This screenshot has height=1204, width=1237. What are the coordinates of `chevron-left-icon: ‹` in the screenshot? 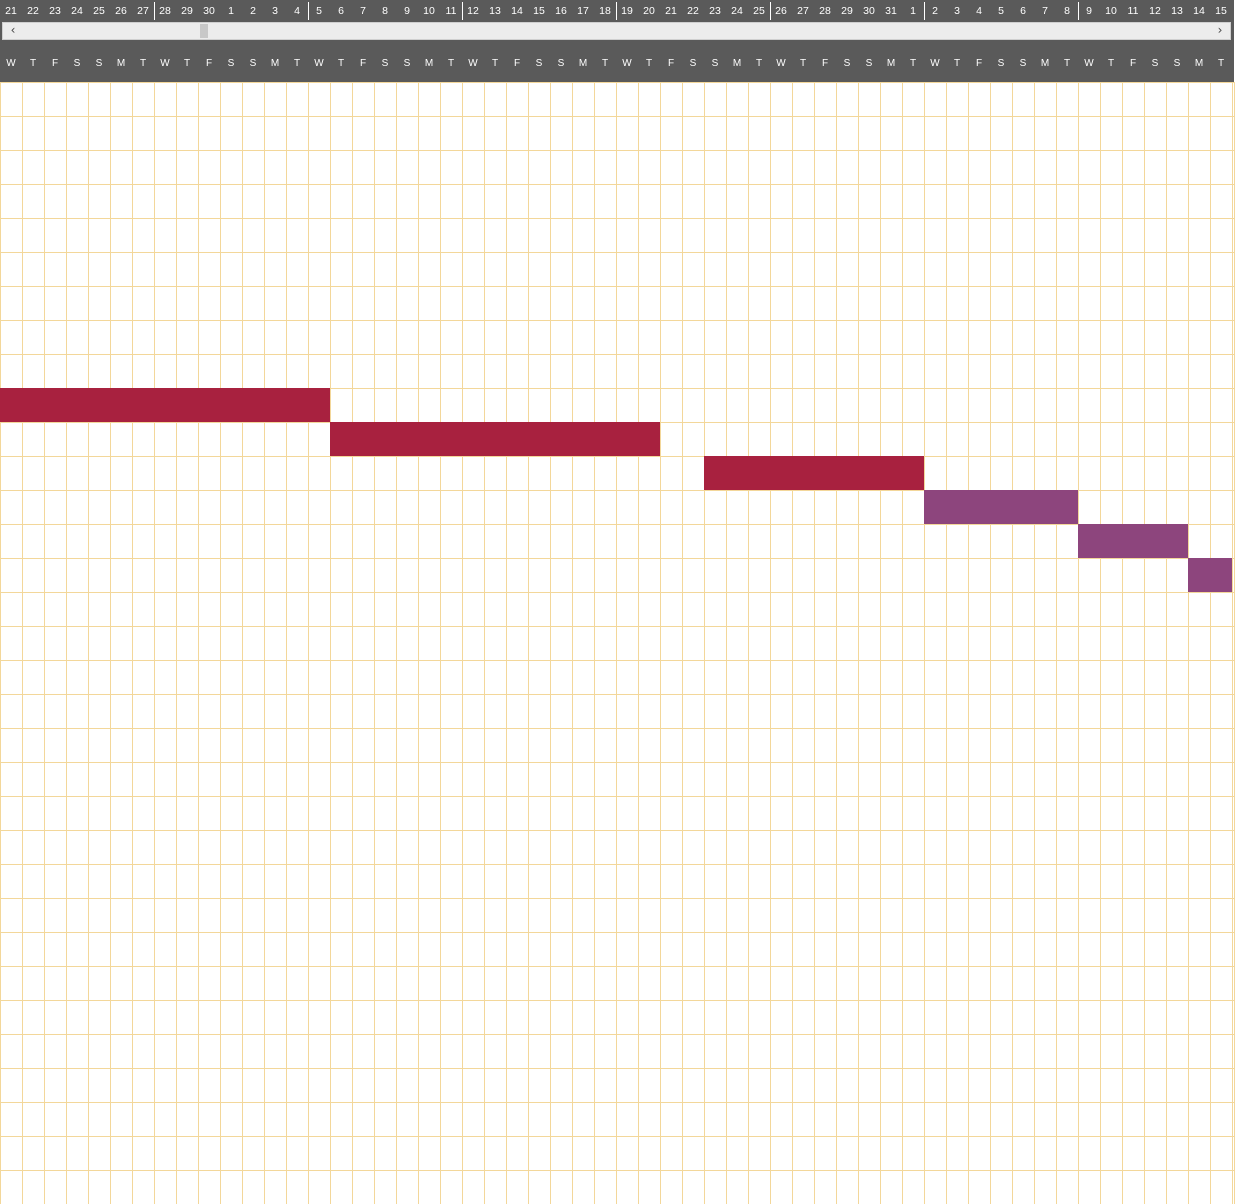 It's located at (13, 31).